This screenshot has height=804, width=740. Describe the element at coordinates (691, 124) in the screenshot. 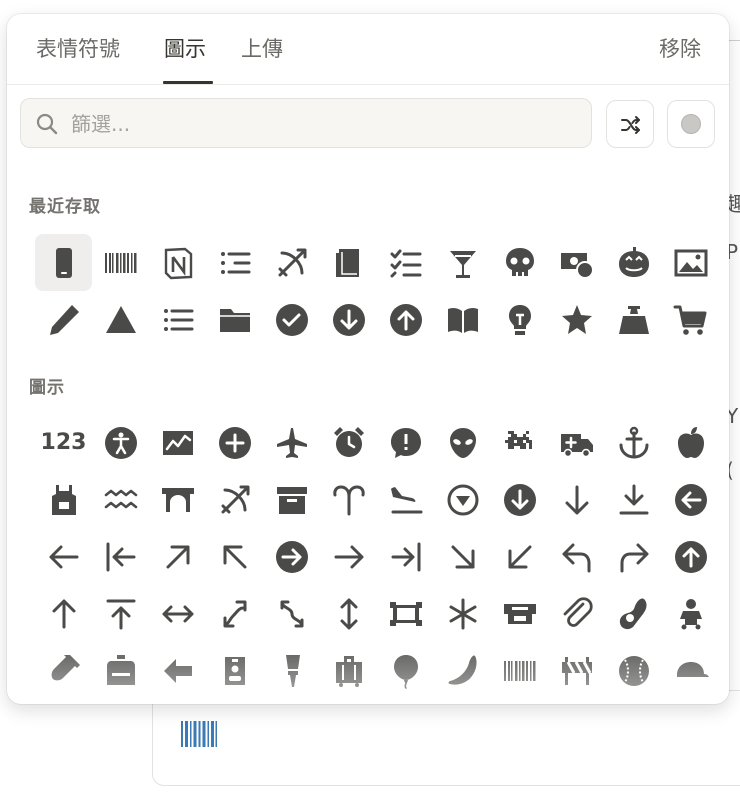

I see `skin-tone-button` at that location.